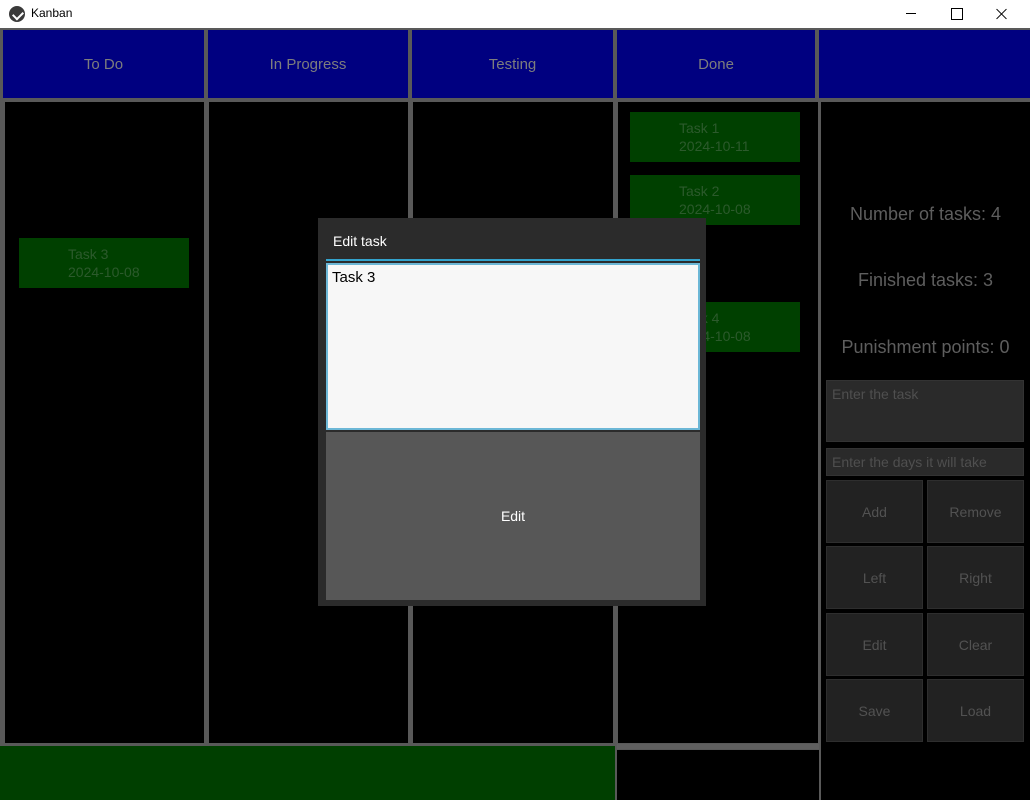 The image size is (1030, 800). What do you see at coordinates (308, 64) in the screenshot?
I see `column-header-in-progress: In Progress` at bounding box center [308, 64].